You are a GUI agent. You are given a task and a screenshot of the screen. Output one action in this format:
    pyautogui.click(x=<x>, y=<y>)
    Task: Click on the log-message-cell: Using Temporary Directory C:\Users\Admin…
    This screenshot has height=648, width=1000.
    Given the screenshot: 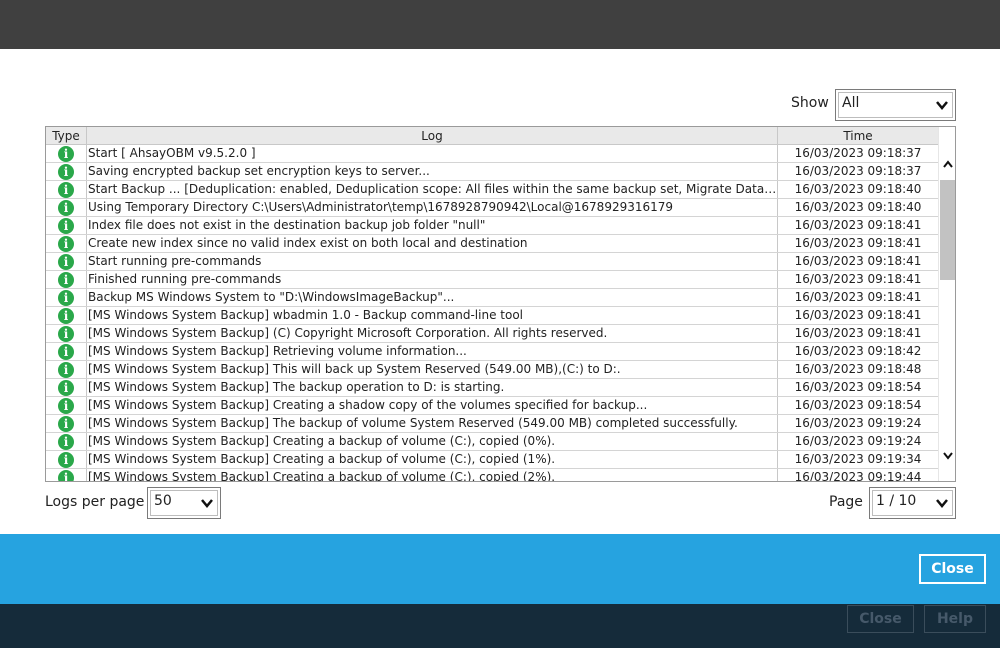 What is the action you would take?
    pyautogui.click(x=432, y=207)
    